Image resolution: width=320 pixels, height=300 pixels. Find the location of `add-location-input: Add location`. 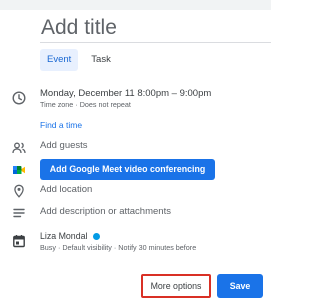

add-location-input: Add location is located at coordinates (66, 189).